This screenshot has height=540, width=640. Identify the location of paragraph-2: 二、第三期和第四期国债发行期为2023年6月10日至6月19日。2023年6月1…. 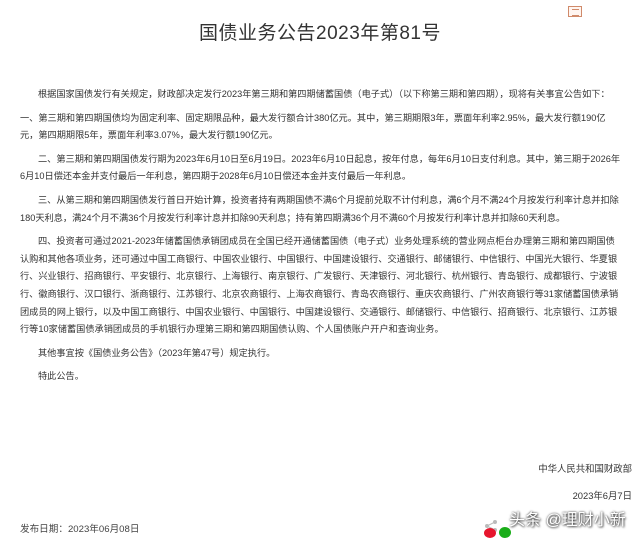
(320, 167).